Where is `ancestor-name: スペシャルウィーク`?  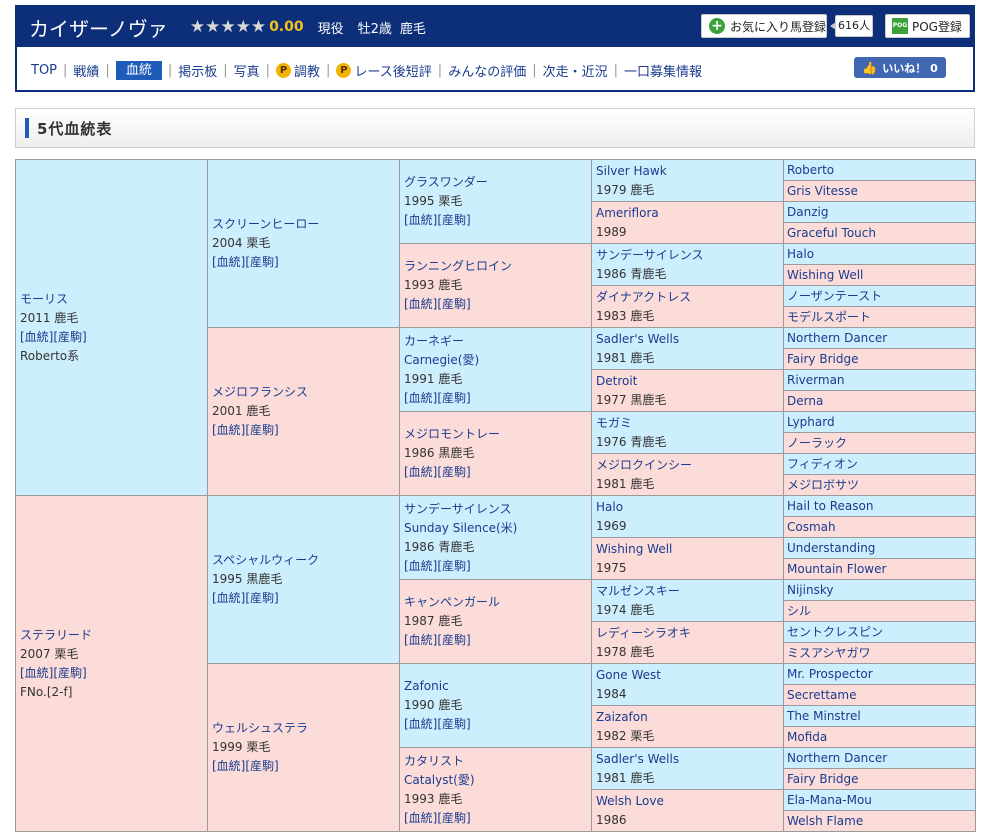 ancestor-name: スペシャルウィーク is located at coordinates (303, 560).